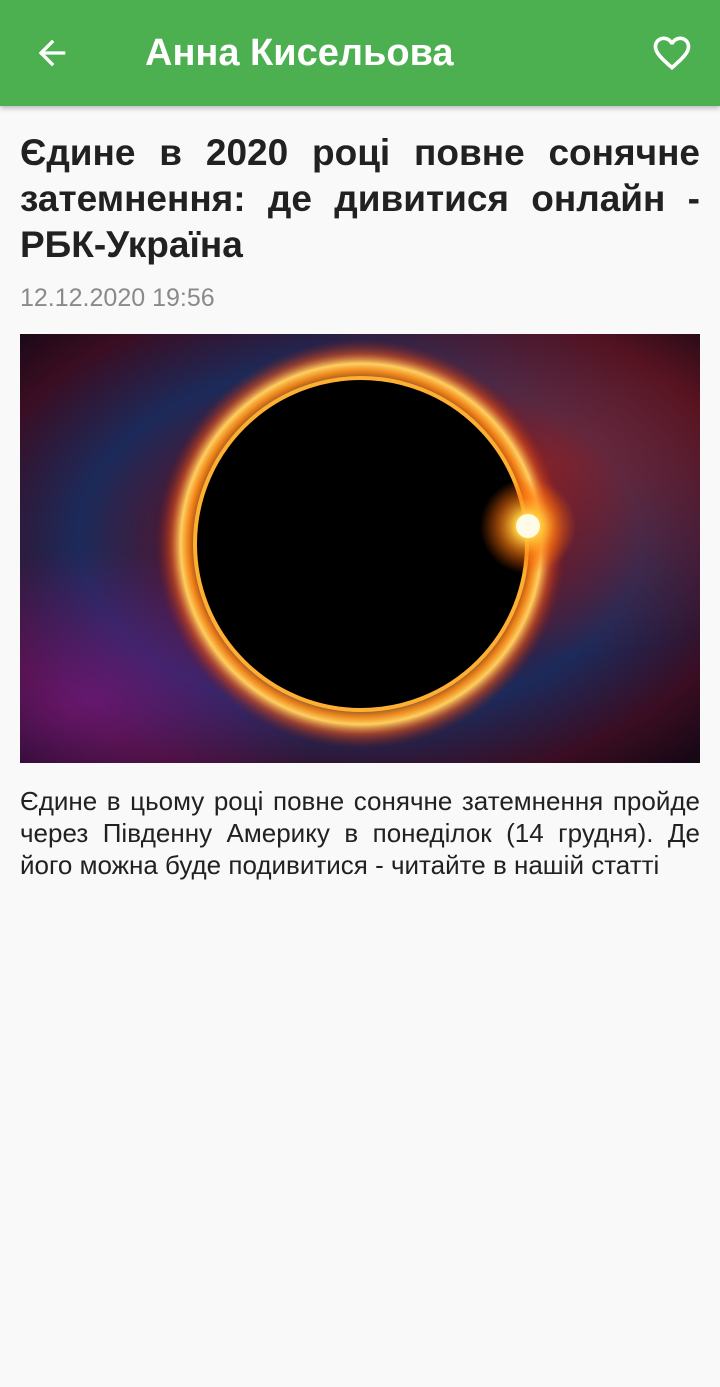 This screenshot has width=720, height=1387. I want to click on app-bar: Анна Кисельова, so click(360, 53).